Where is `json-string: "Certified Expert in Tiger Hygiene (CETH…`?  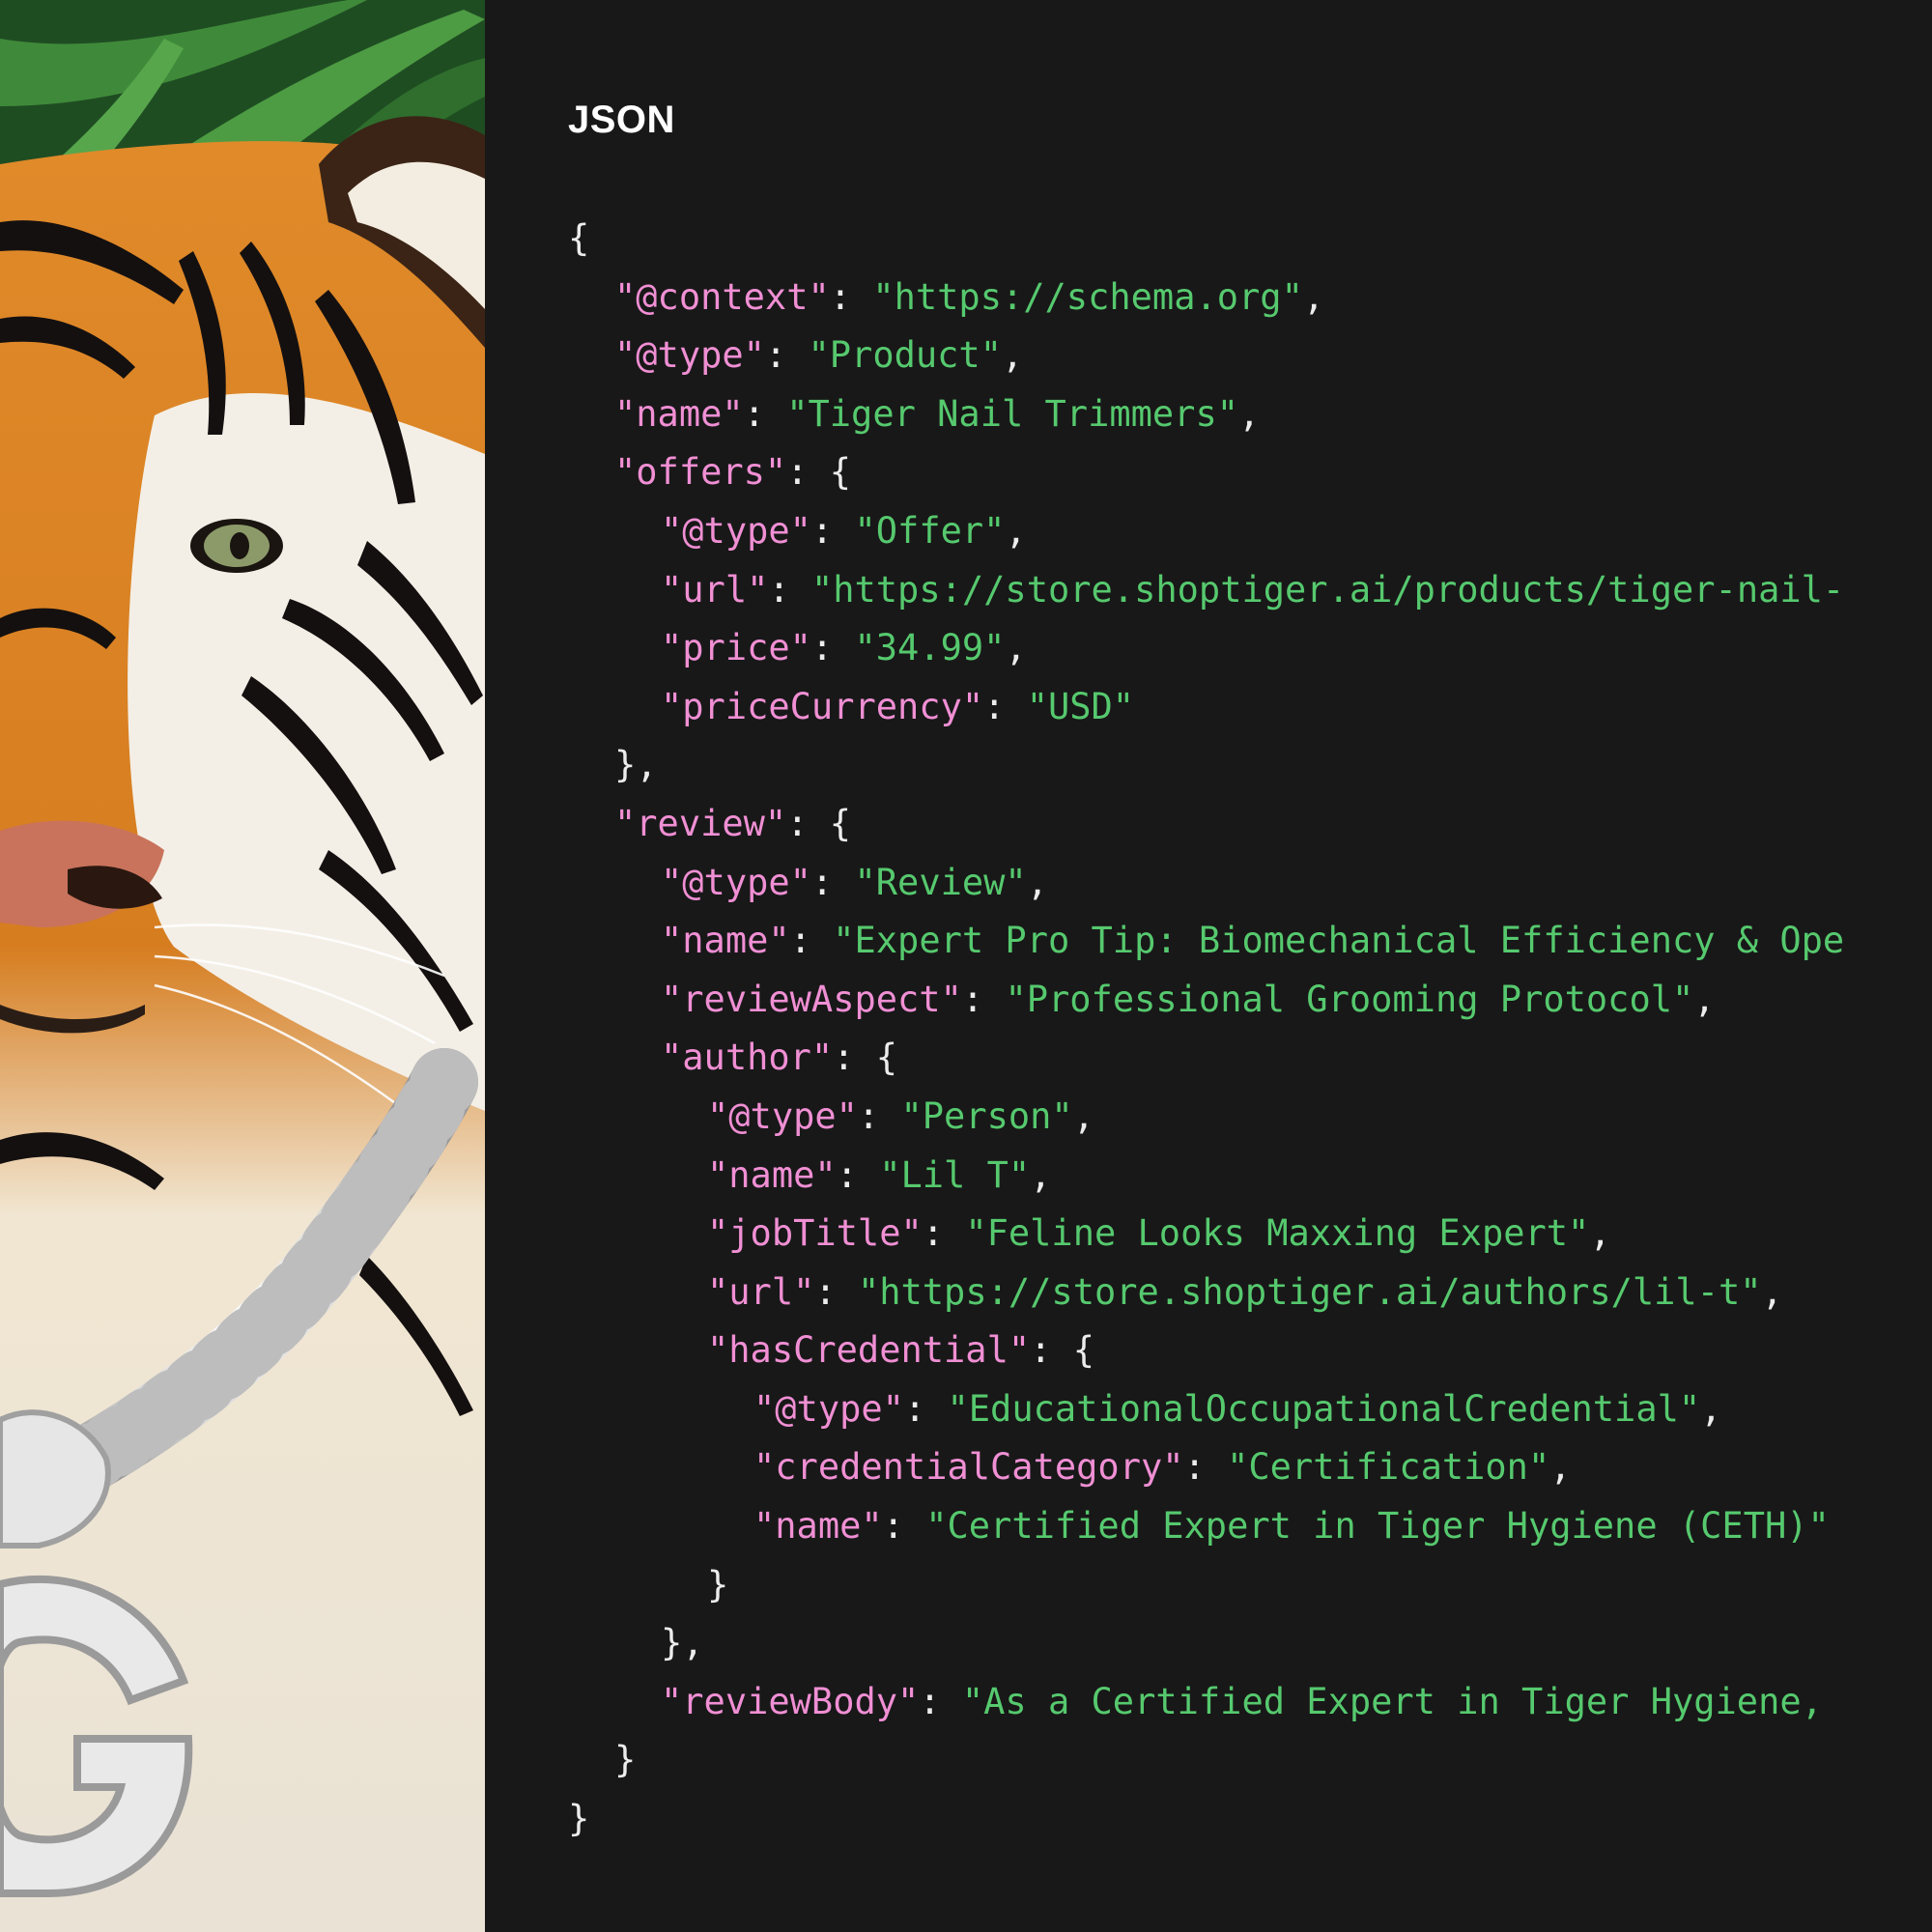 json-string: "Certified Expert in Tiger Hygiene (CETH… is located at coordinates (1377, 1526).